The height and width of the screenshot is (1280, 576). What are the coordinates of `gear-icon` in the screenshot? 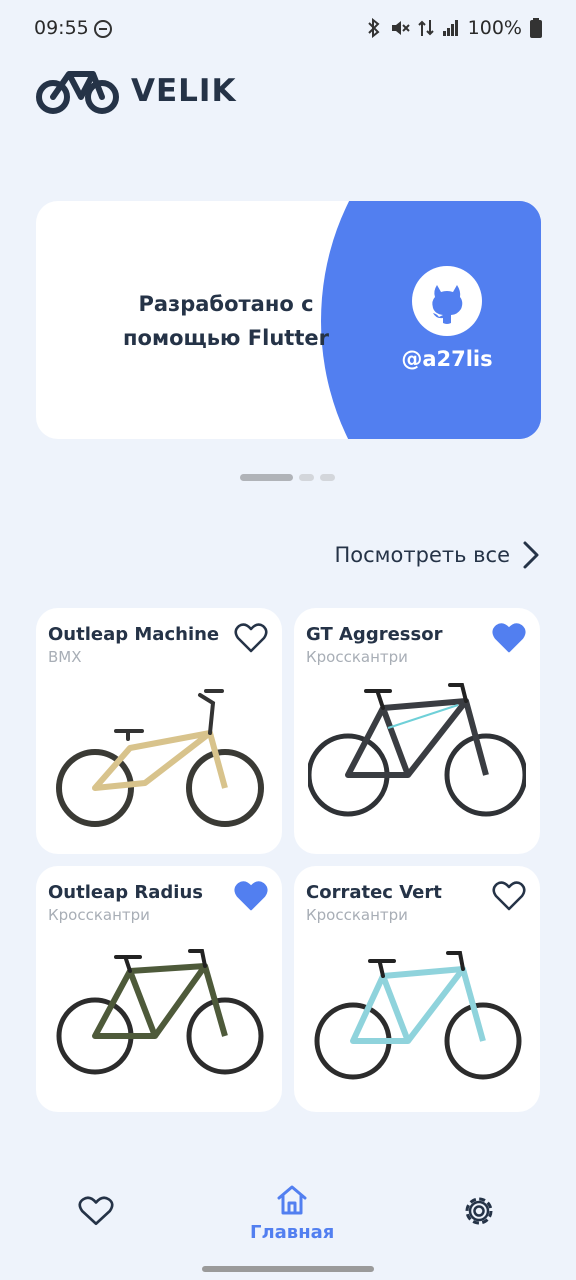 It's located at (479, 1211).